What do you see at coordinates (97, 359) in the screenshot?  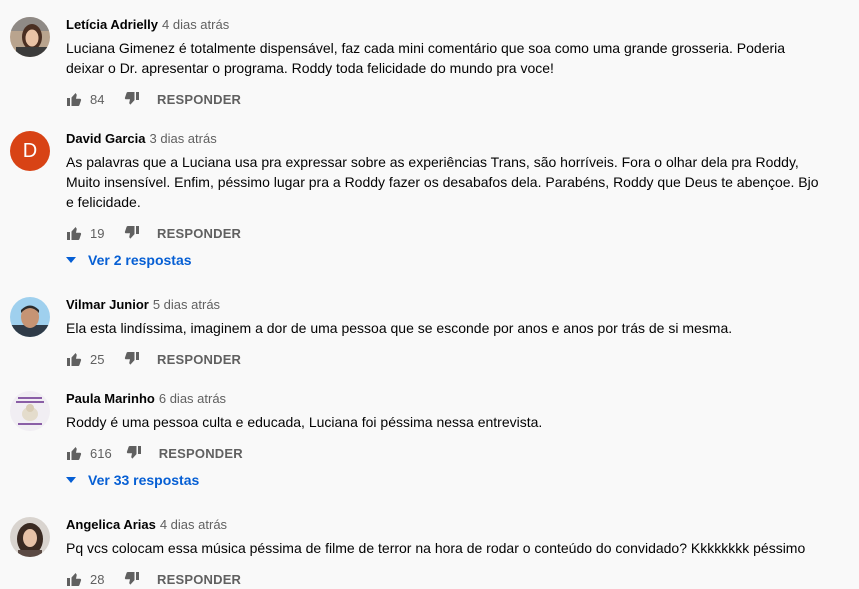 I see `like-count: 25` at bounding box center [97, 359].